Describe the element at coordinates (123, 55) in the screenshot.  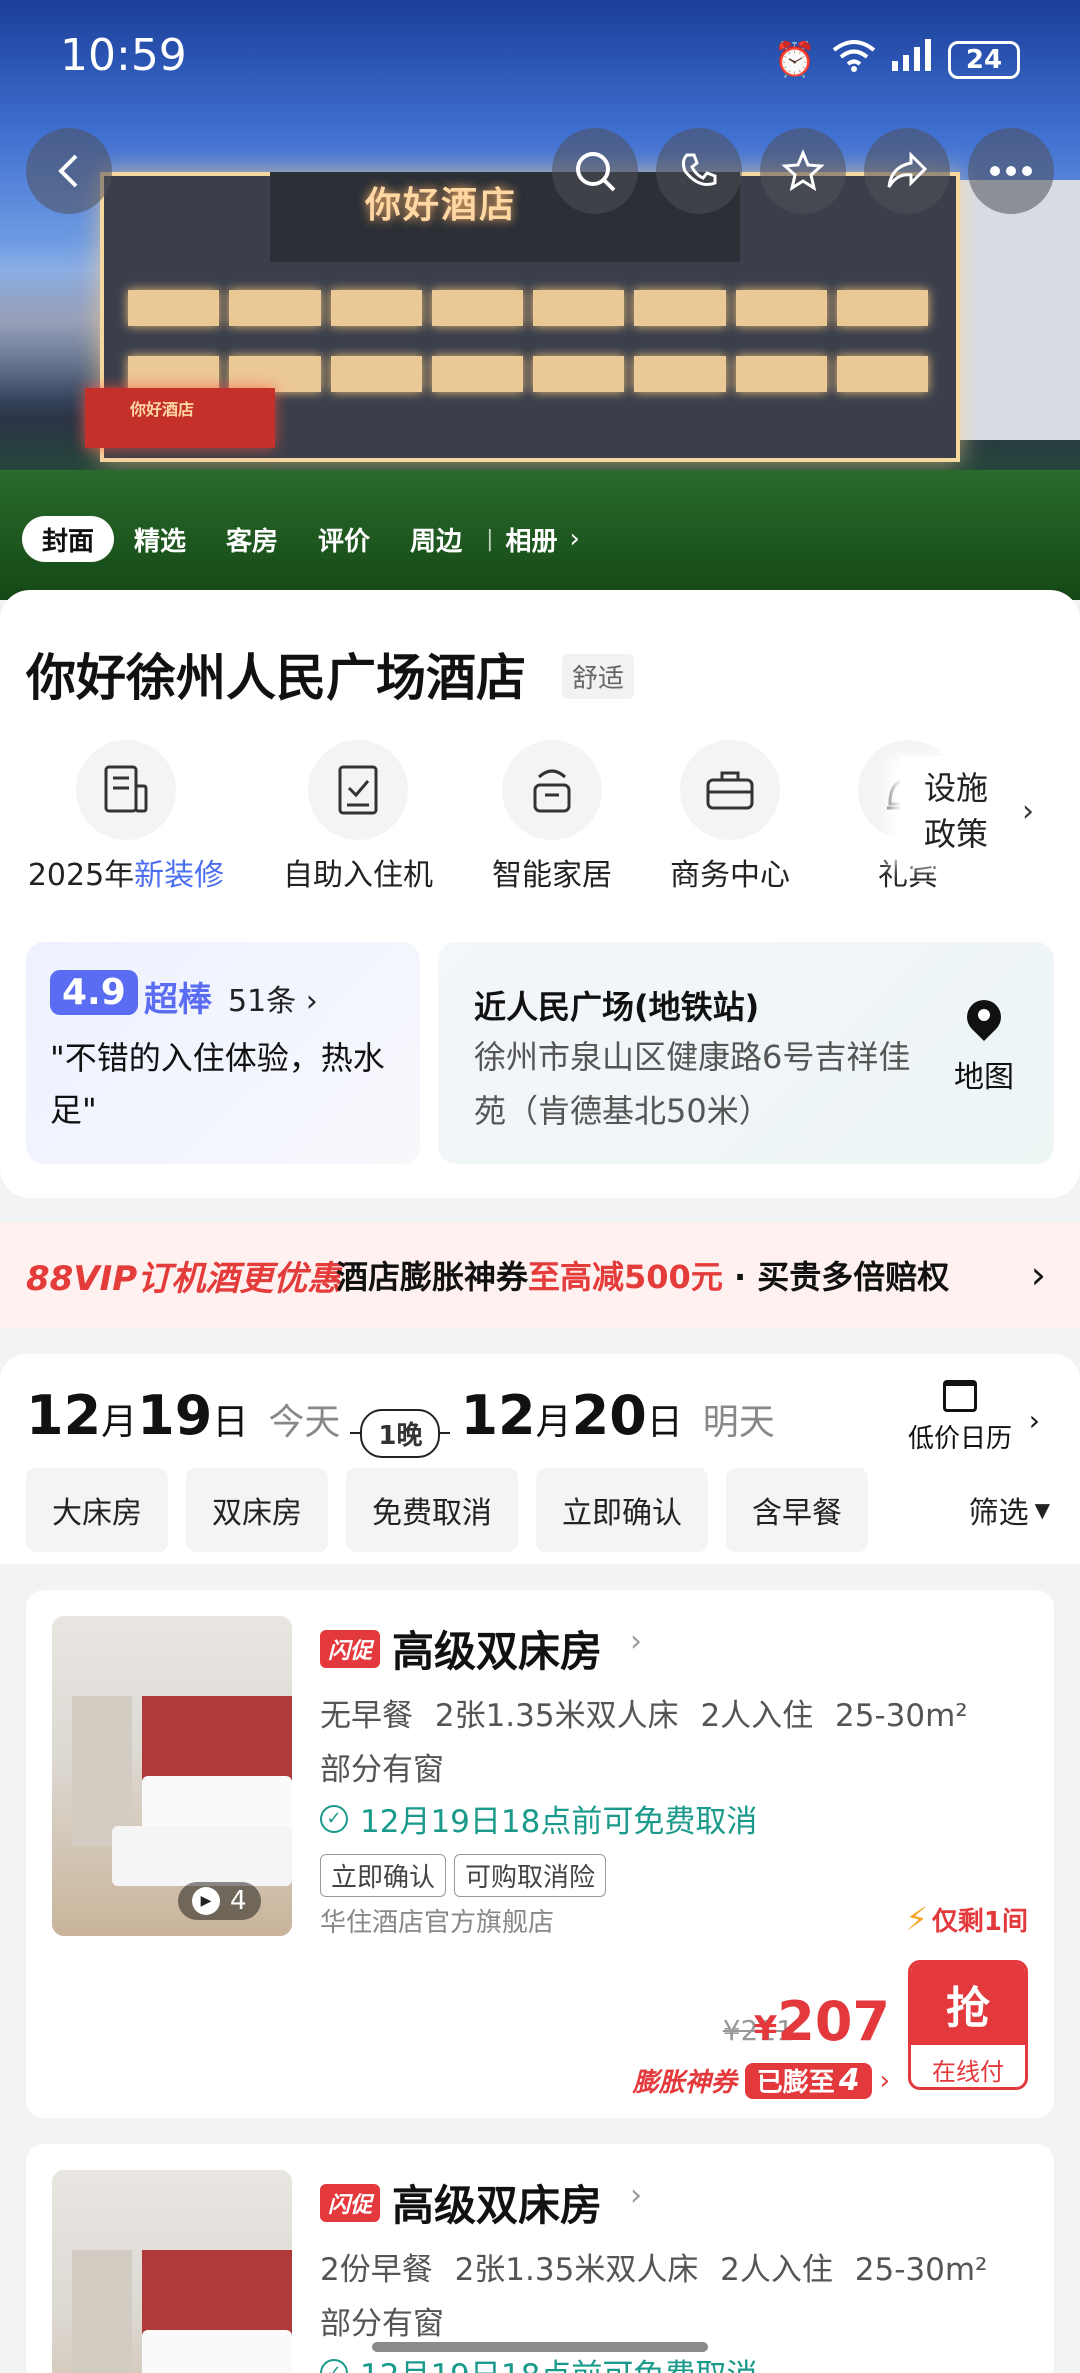
I see `status-time: 10:59` at that location.